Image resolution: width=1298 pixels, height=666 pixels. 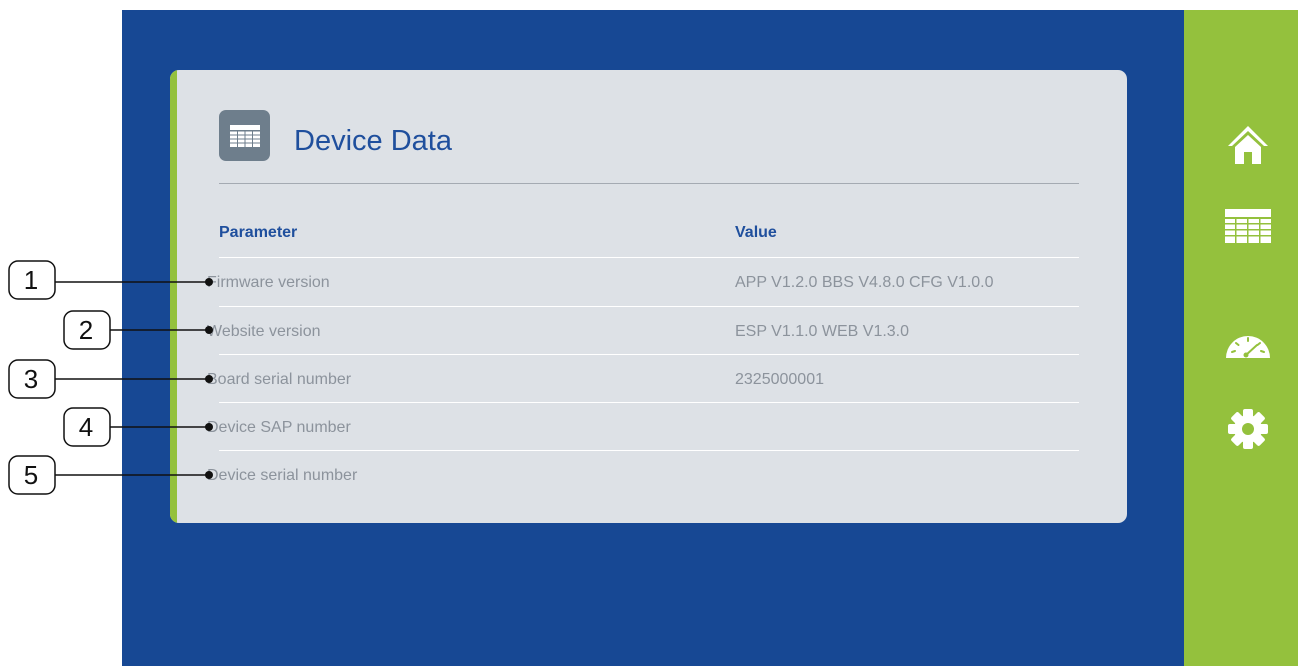 I want to click on callout-number: 2, so click(x=86, y=330).